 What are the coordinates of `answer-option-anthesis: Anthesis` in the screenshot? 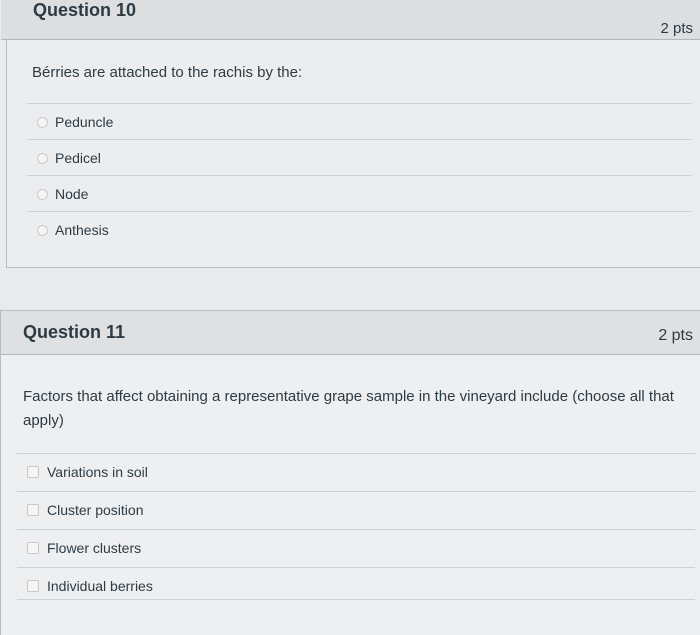 It's located at (359, 229).